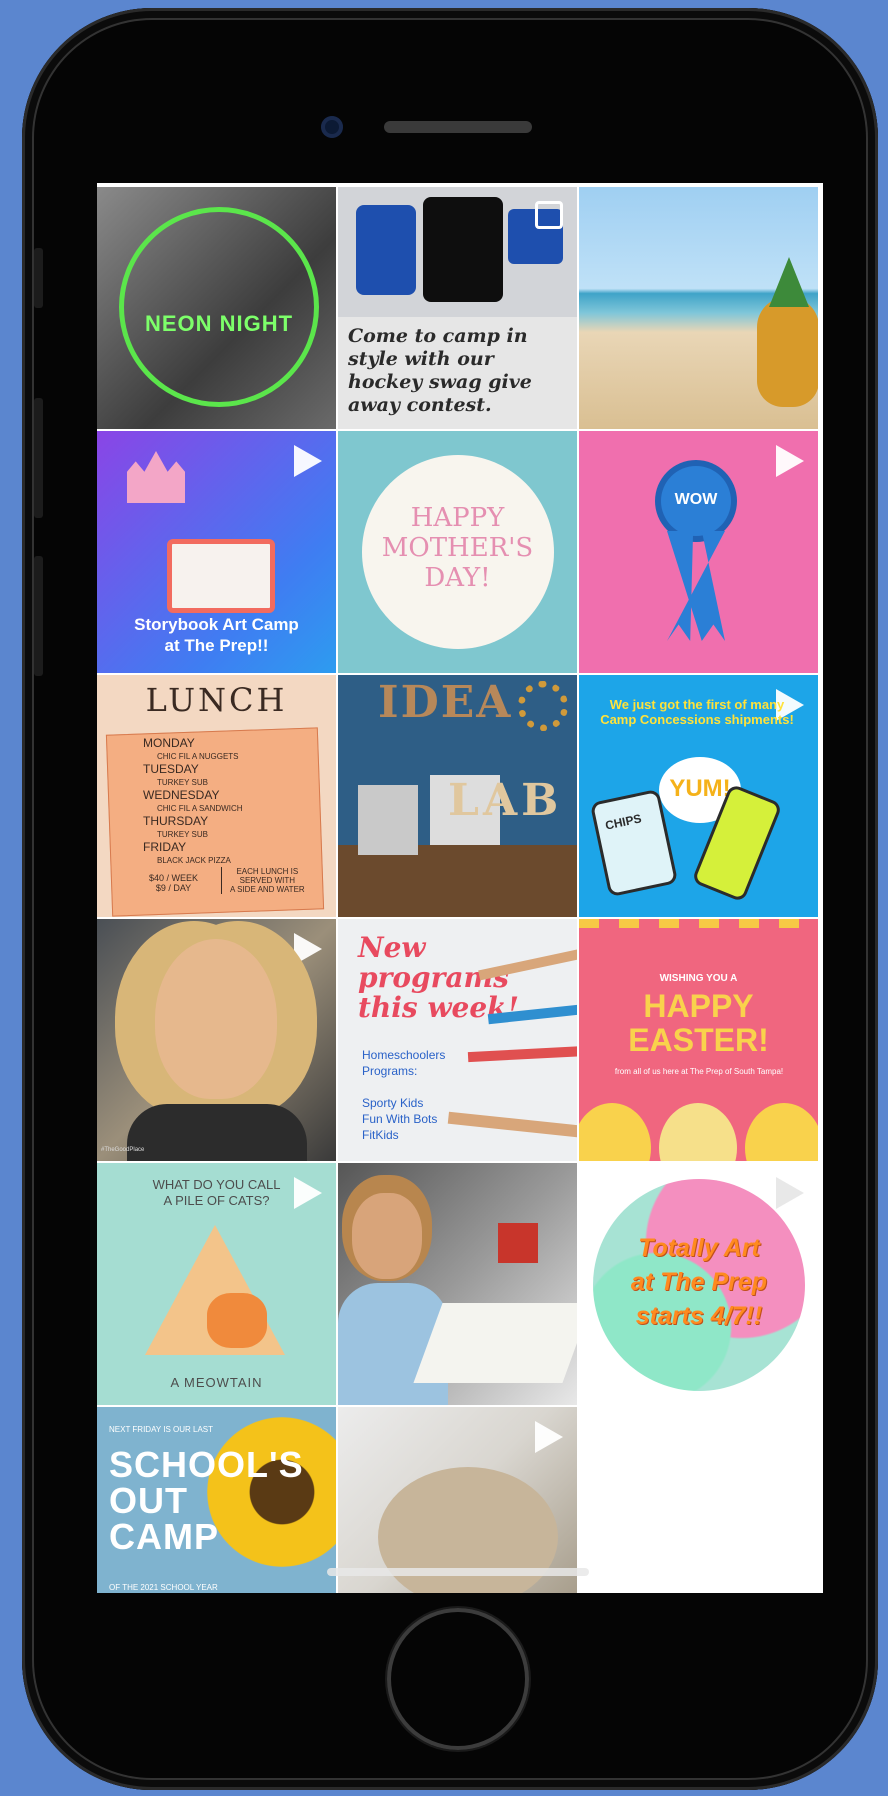 The width and height of the screenshot is (888, 1796). I want to click on post-wow-ribbon: WOW, so click(698, 552).